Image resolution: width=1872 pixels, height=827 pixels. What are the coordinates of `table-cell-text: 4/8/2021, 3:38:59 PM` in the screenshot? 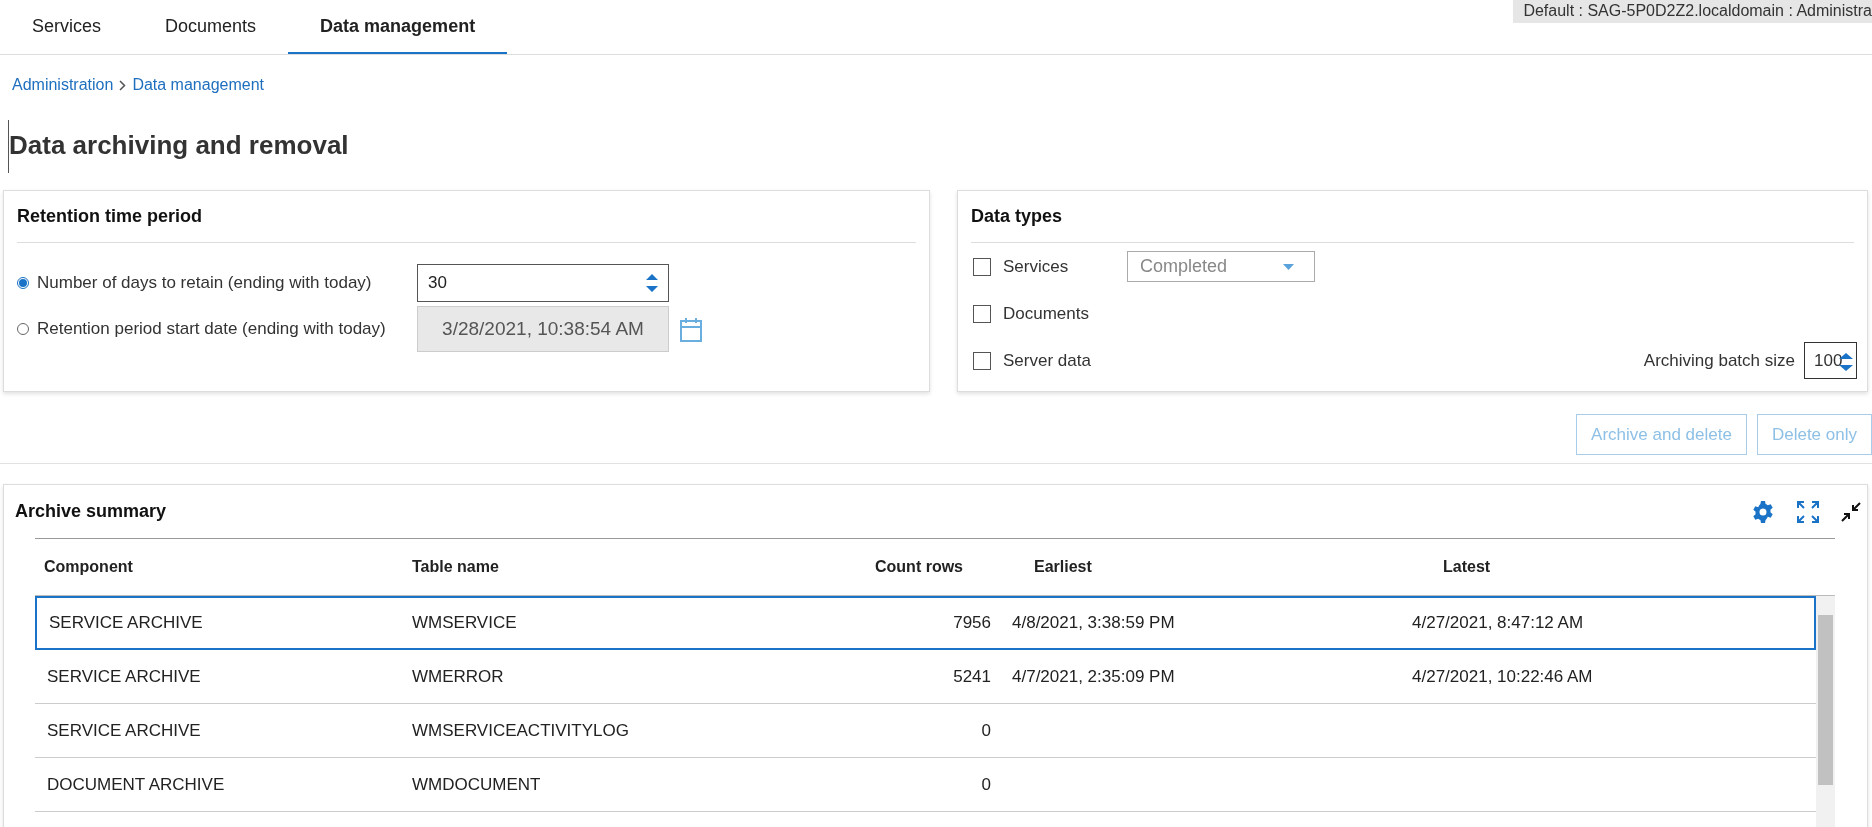 It's located at (1093, 623).